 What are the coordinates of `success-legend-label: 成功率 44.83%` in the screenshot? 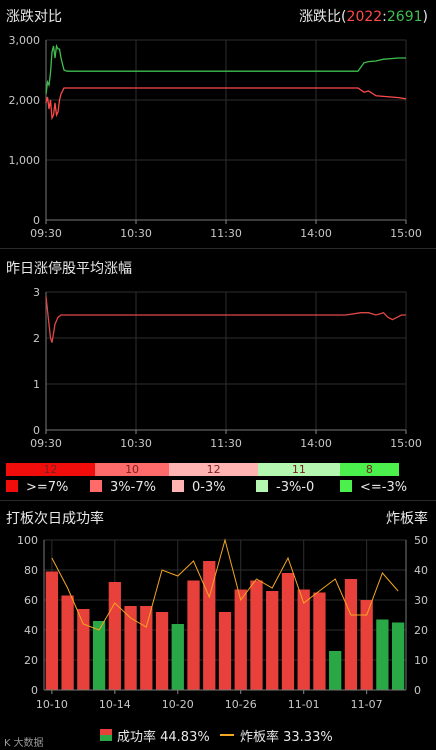 It's located at (163, 737).